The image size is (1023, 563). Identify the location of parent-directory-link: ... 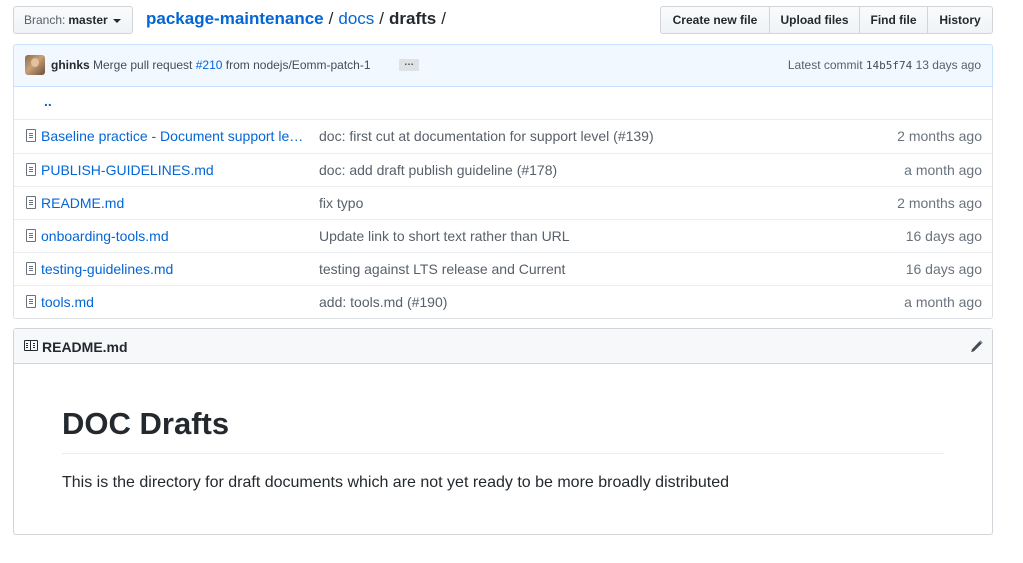
(48, 101).